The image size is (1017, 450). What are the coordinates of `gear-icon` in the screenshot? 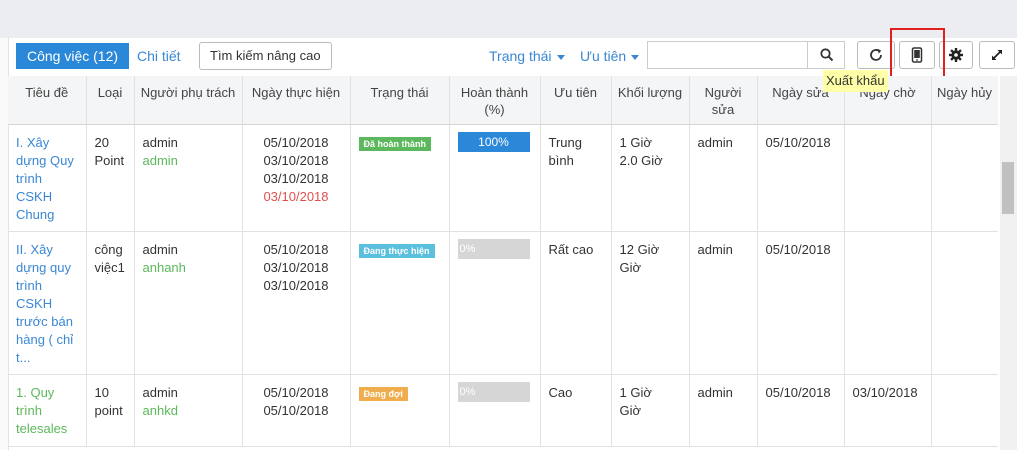 It's located at (956, 55).